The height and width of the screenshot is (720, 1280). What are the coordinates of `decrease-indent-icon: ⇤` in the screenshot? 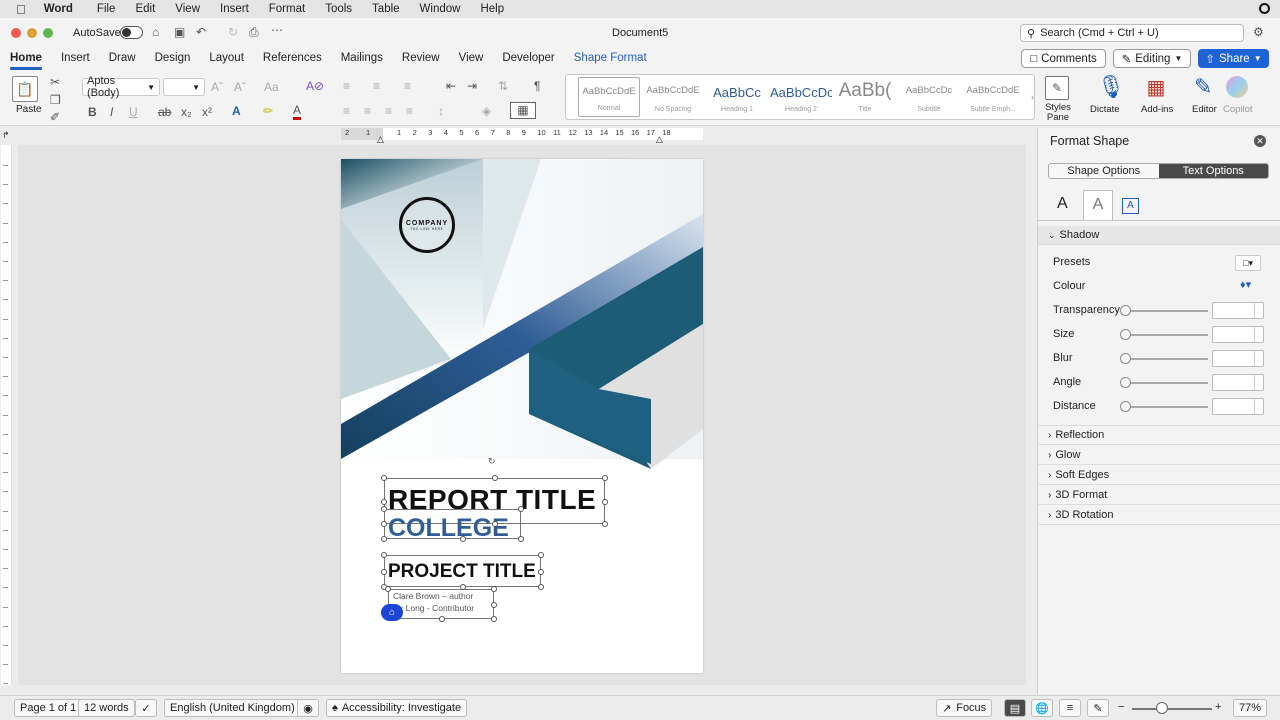 It's located at (451, 86).